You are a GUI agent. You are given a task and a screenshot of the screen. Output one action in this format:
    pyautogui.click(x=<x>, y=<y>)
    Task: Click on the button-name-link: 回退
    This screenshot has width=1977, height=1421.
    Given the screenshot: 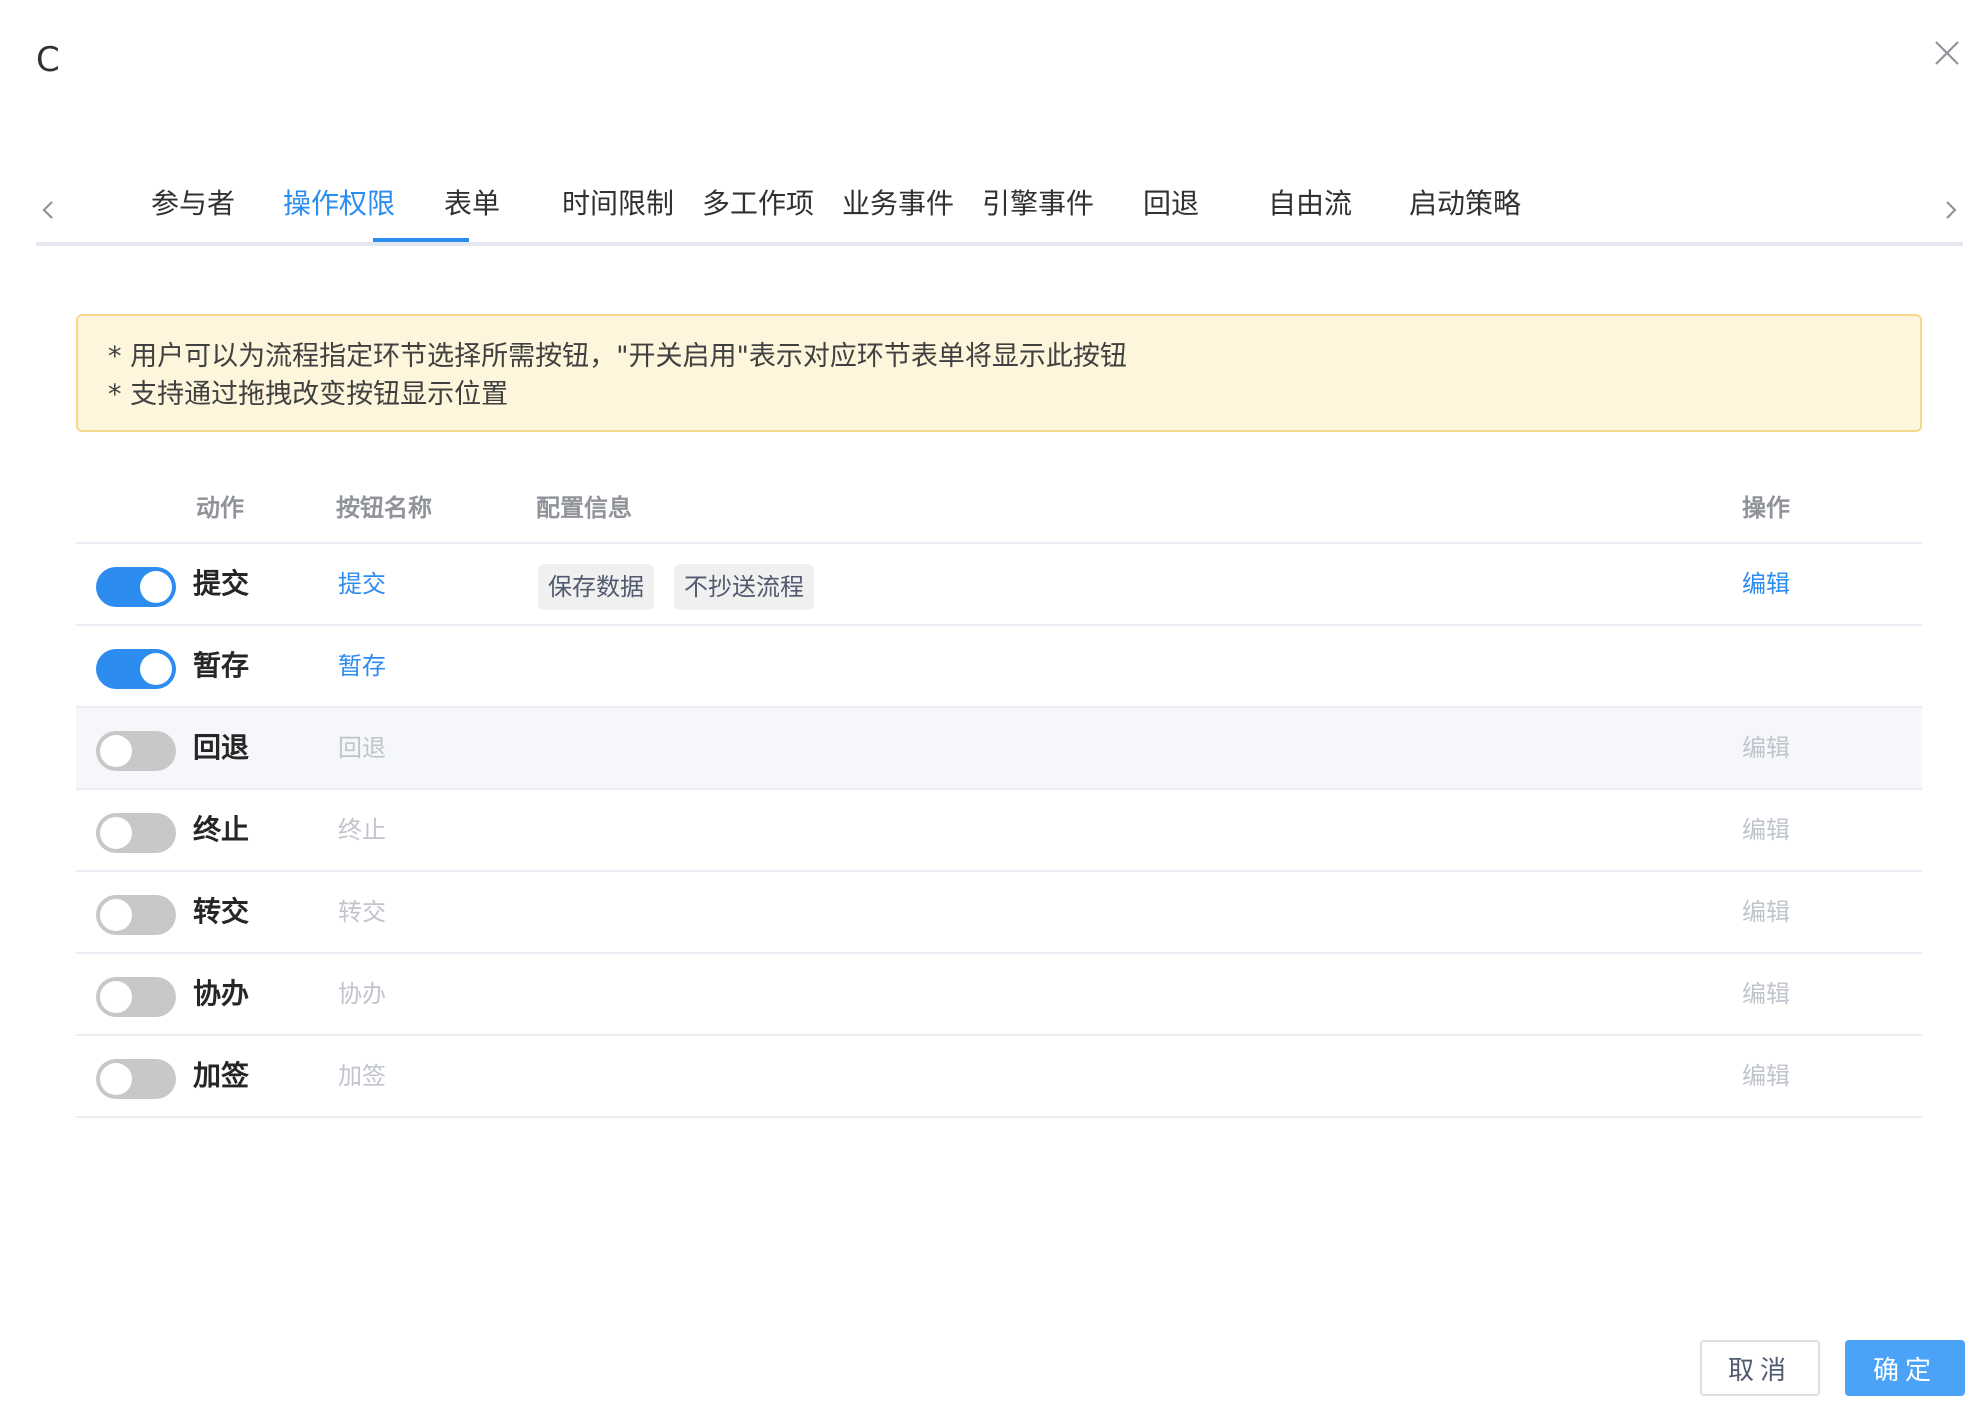 What is the action you would take?
    pyautogui.click(x=362, y=748)
    